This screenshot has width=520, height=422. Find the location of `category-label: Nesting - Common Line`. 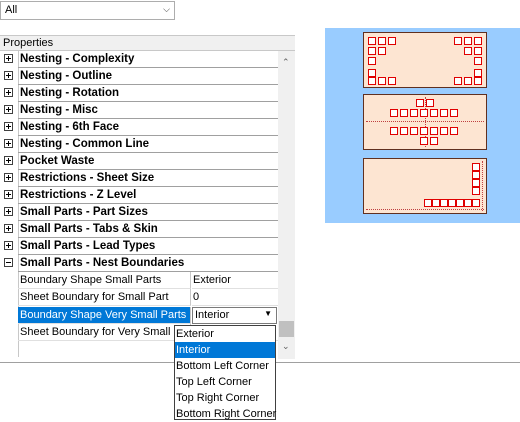

category-label: Nesting - Common Line is located at coordinates (148, 144).